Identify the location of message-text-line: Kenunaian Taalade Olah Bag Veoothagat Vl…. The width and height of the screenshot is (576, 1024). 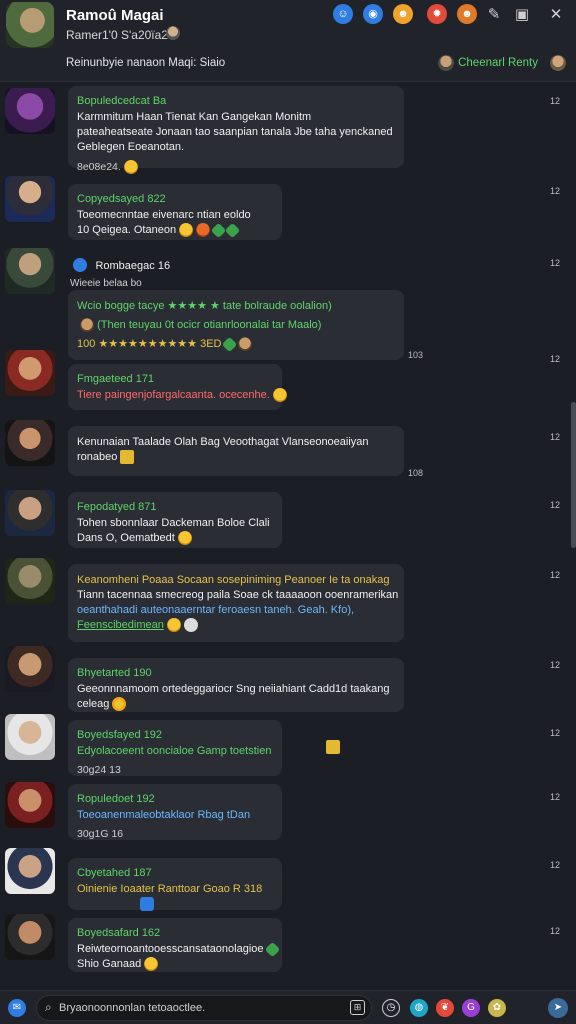
(223, 442).